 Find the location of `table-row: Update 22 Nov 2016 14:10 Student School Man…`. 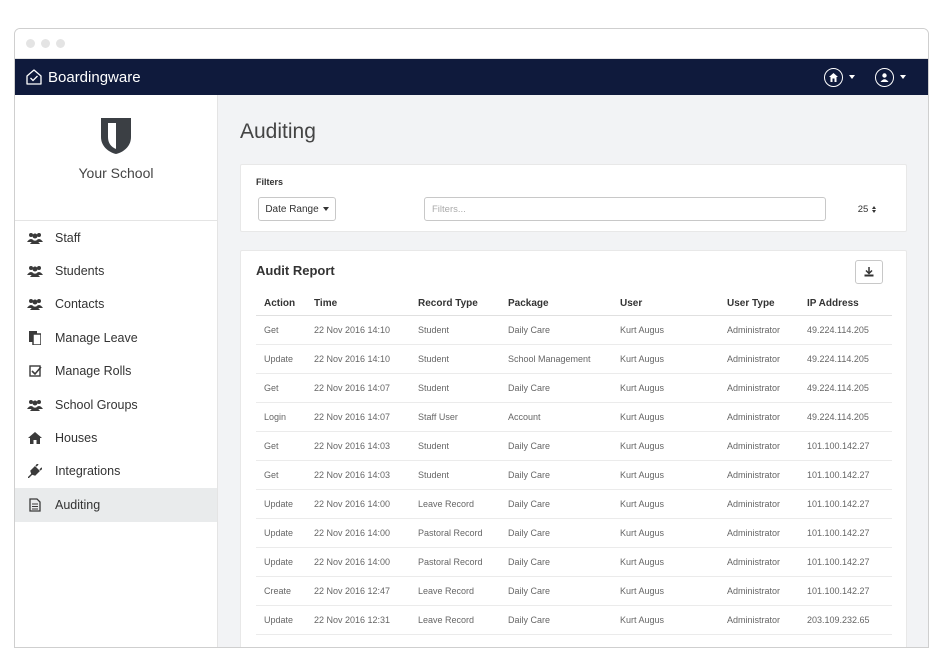

table-row: Update 22 Nov 2016 14:10 Student School Man… is located at coordinates (574, 359).